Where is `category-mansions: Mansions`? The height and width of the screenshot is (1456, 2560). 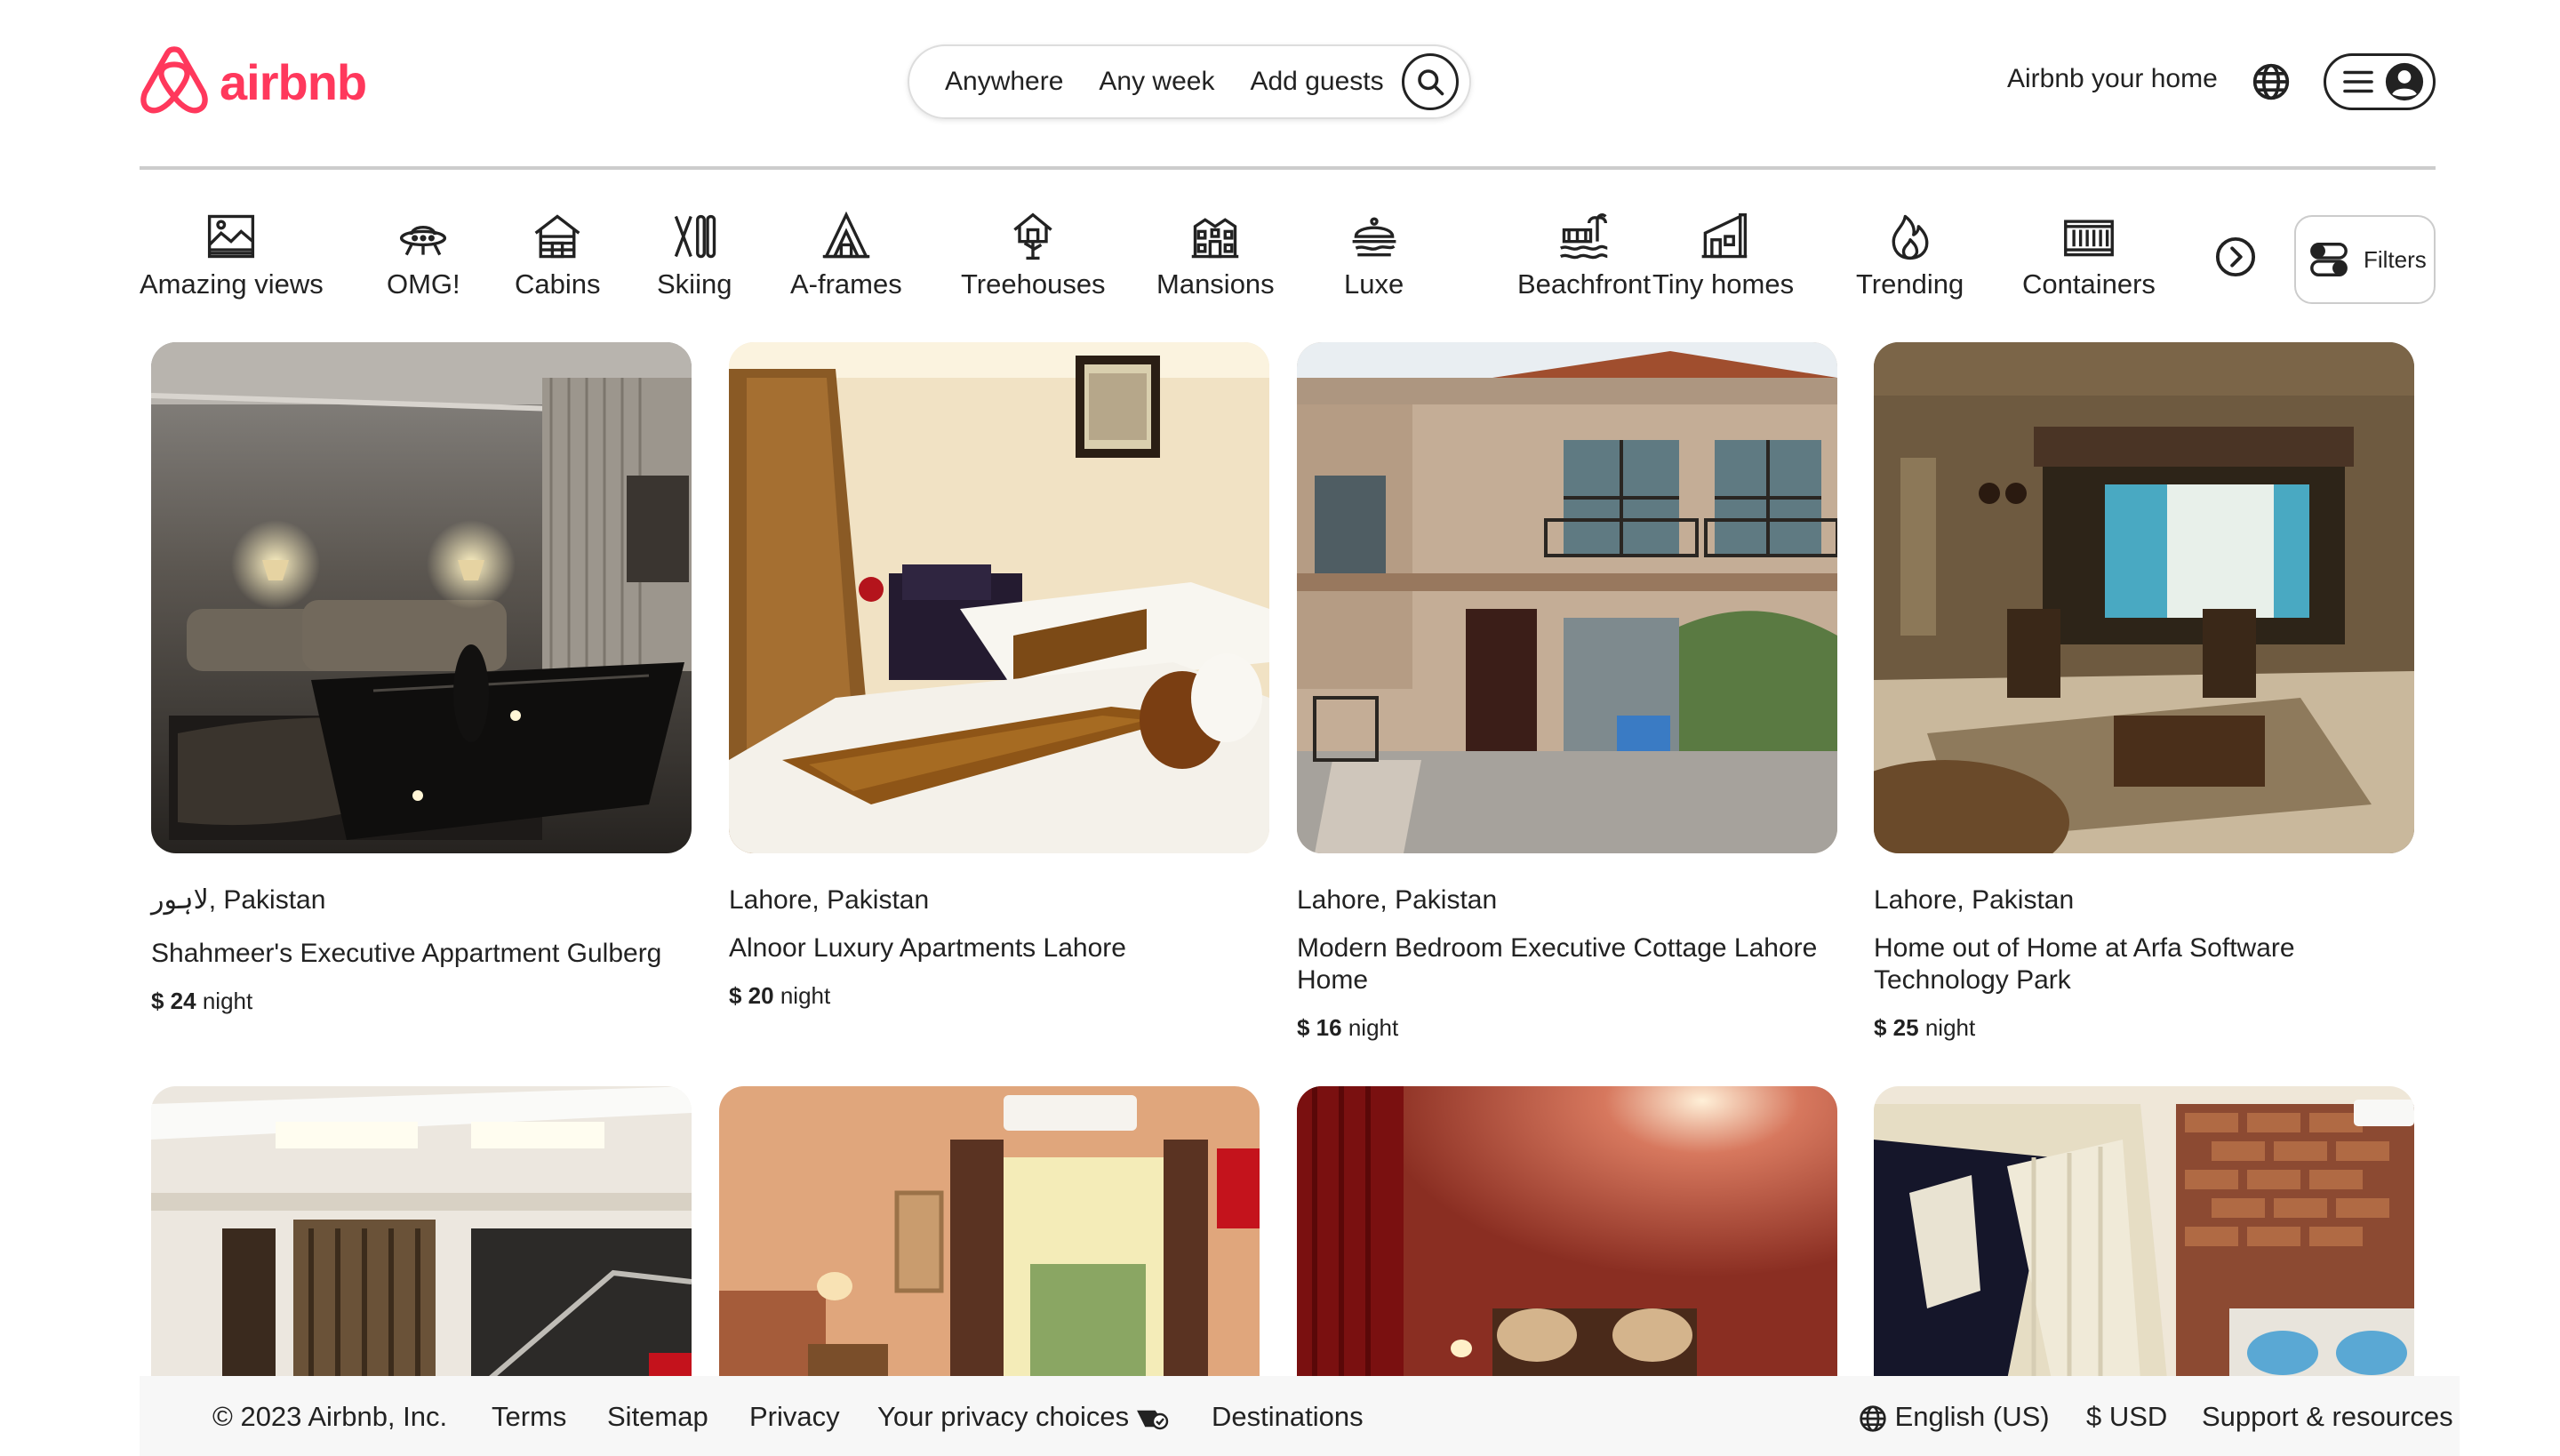 category-mansions: Mansions is located at coordinates (1215, 255).